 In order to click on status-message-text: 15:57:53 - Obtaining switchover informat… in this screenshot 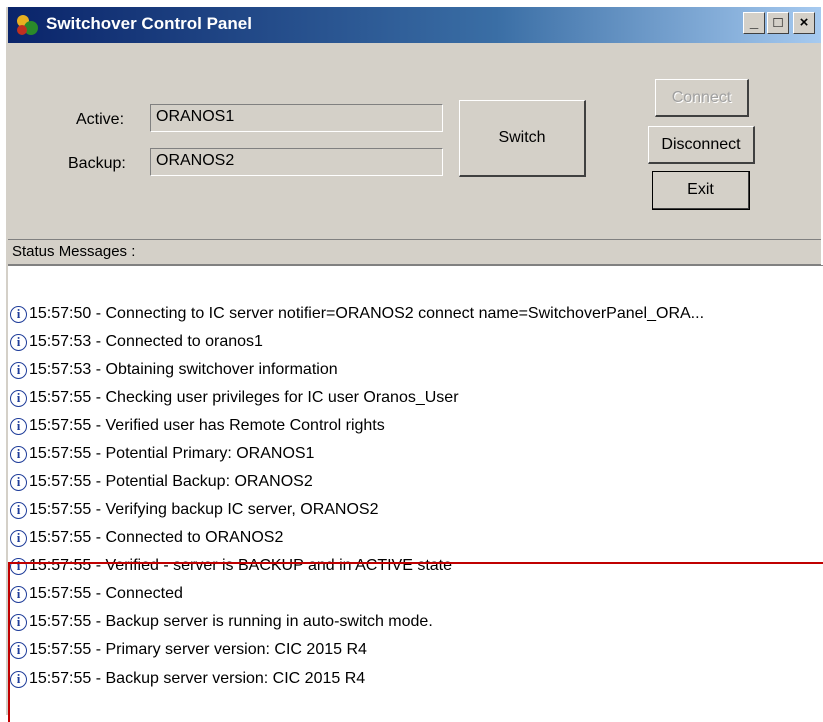, I will do `click(183, 369)`.